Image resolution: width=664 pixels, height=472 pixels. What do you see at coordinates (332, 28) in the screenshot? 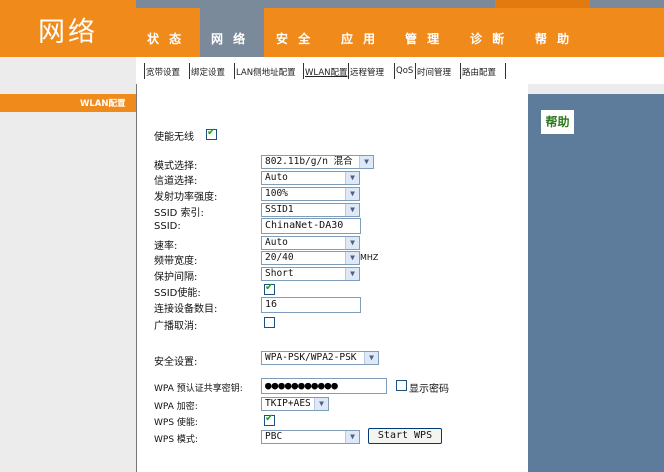
I see `header-bar` at bounding box center [332, 28].